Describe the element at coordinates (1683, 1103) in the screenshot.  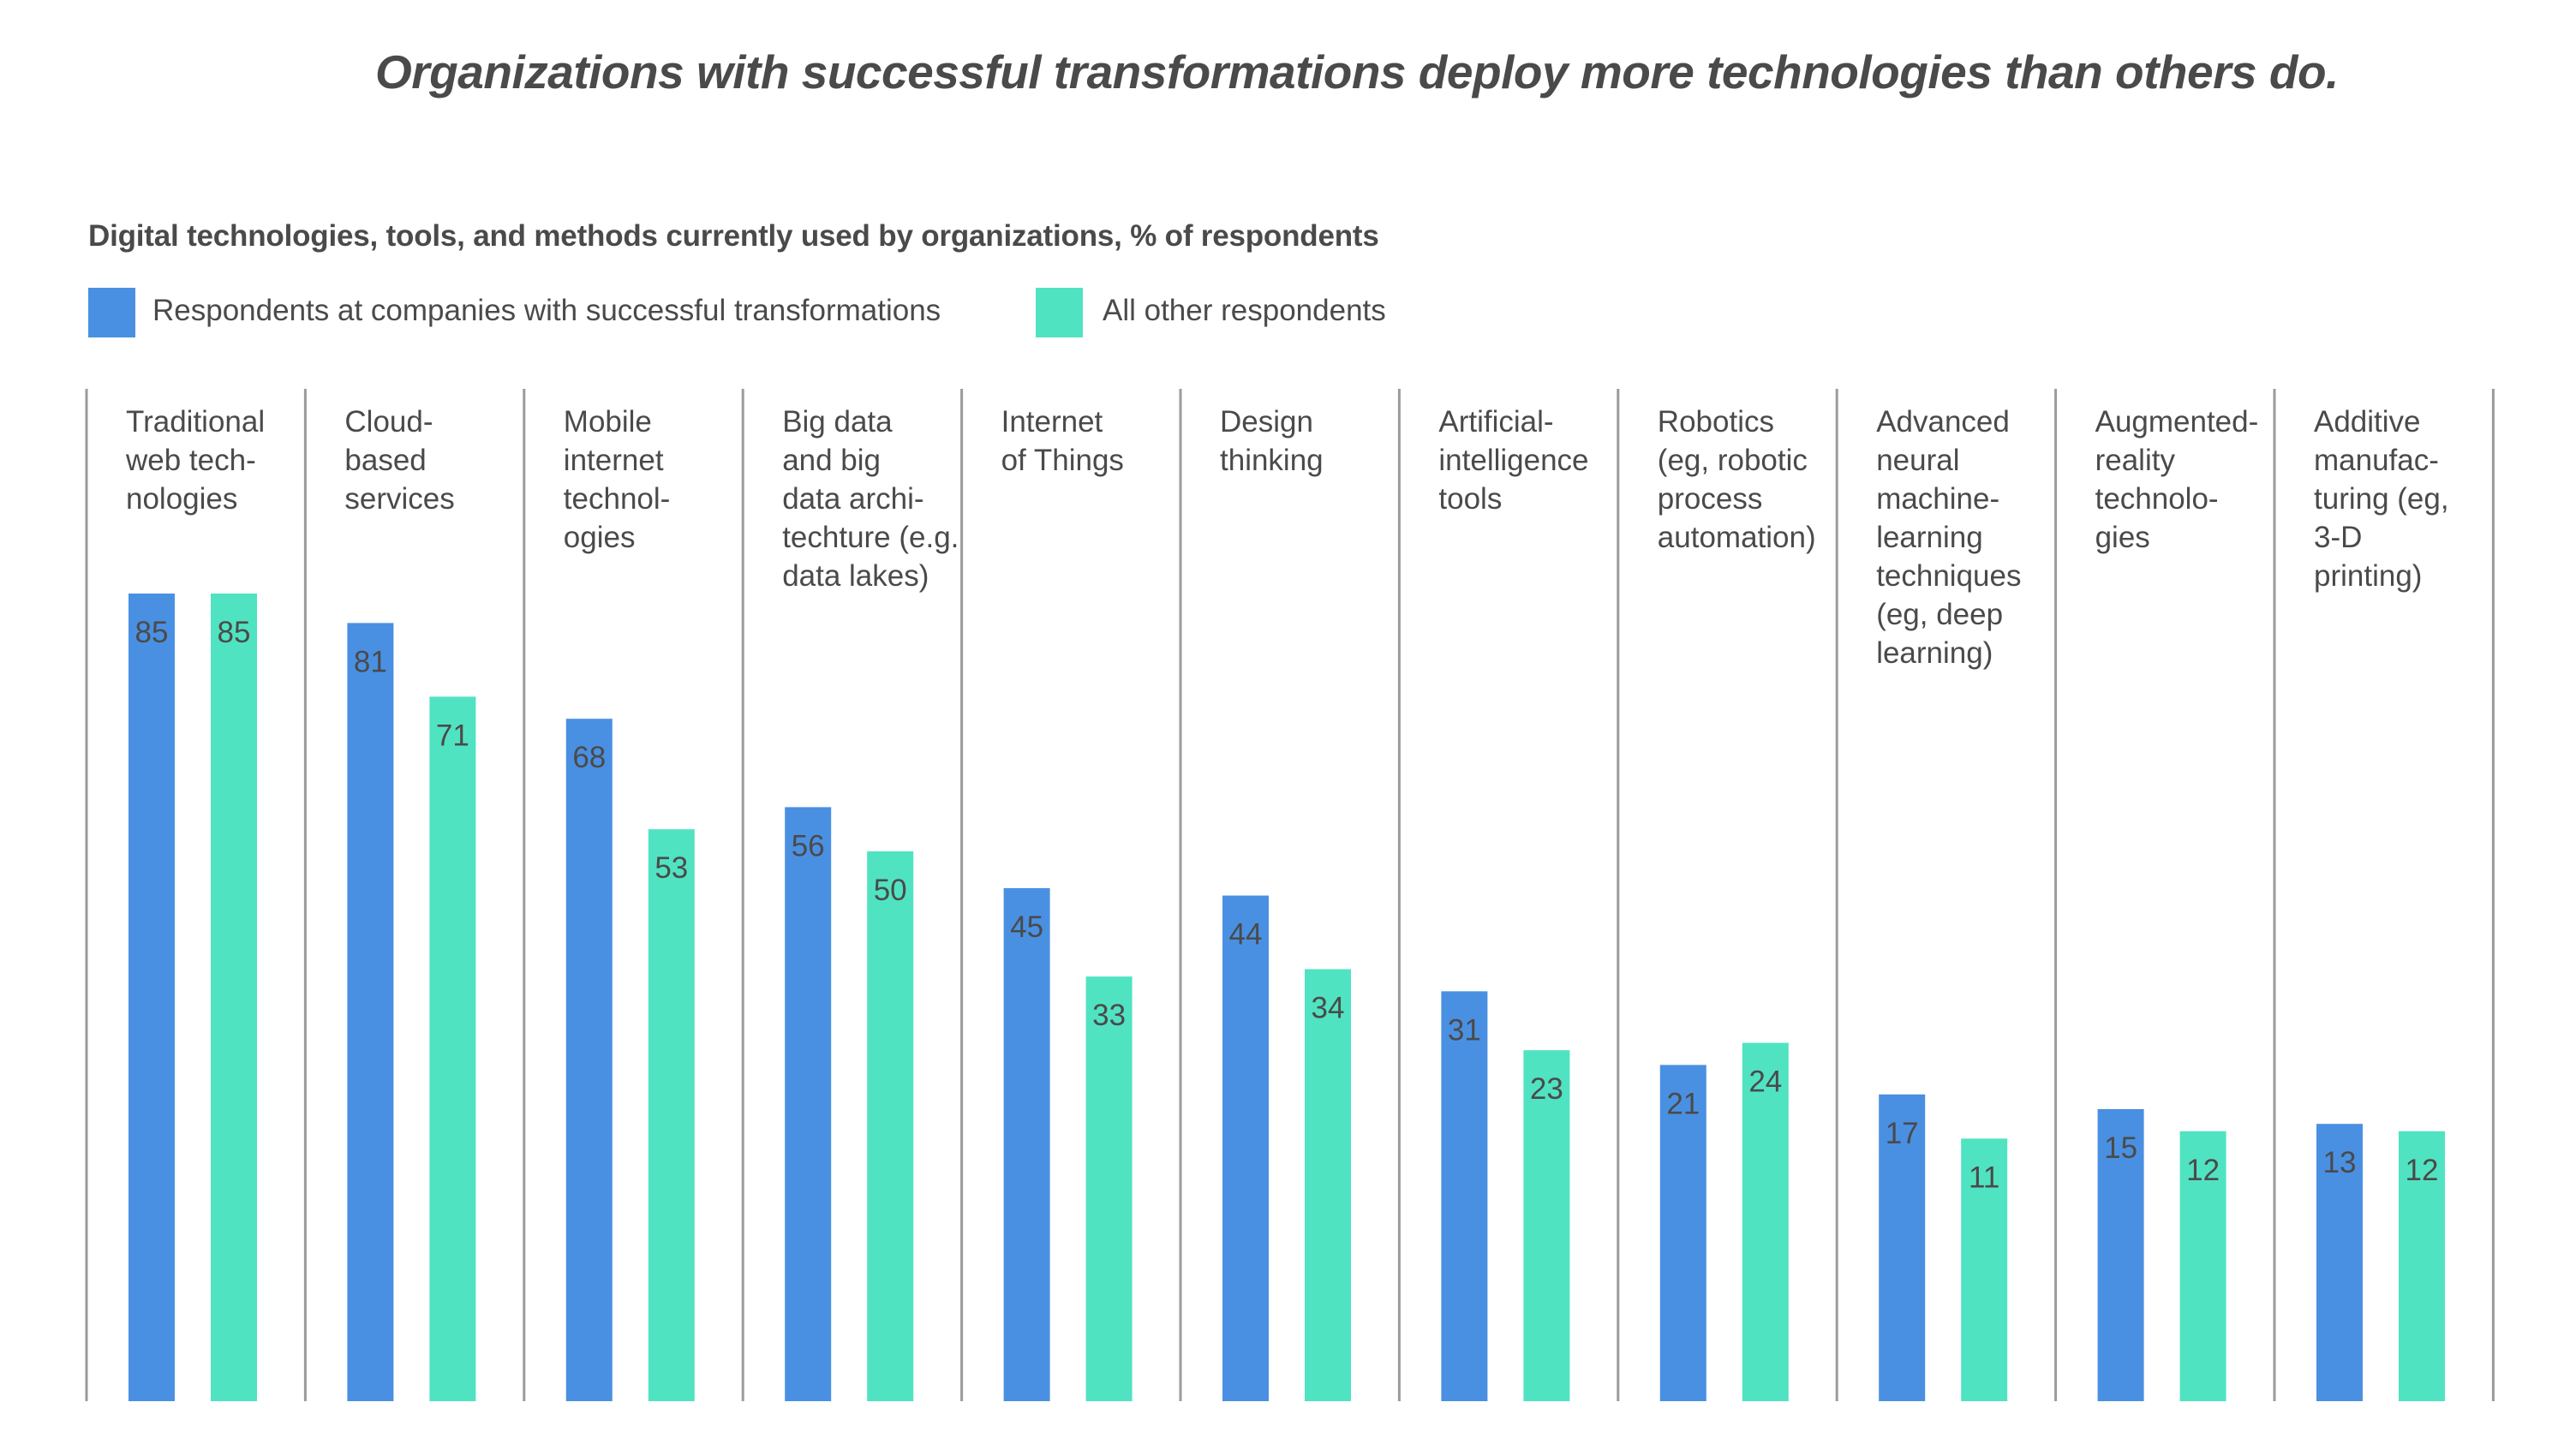
I see `bar-value-label: 21` at that location.